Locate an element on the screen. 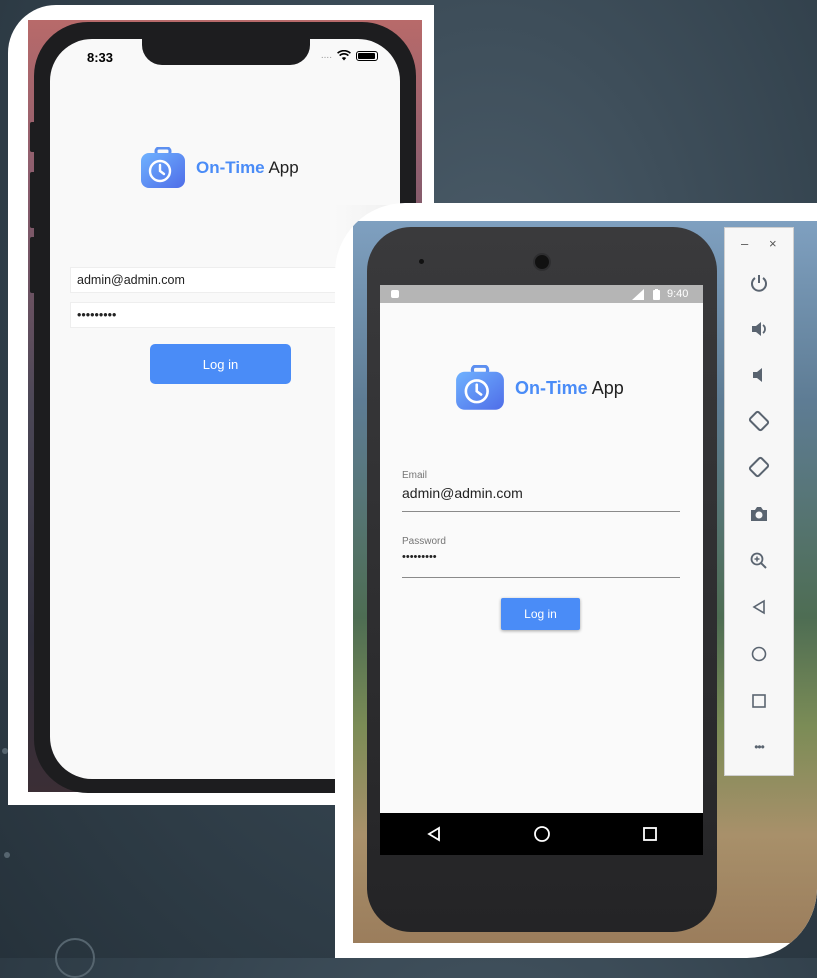 The image size is (817, 978). password-field: ••••••••• is located at coordinates (419, 557).